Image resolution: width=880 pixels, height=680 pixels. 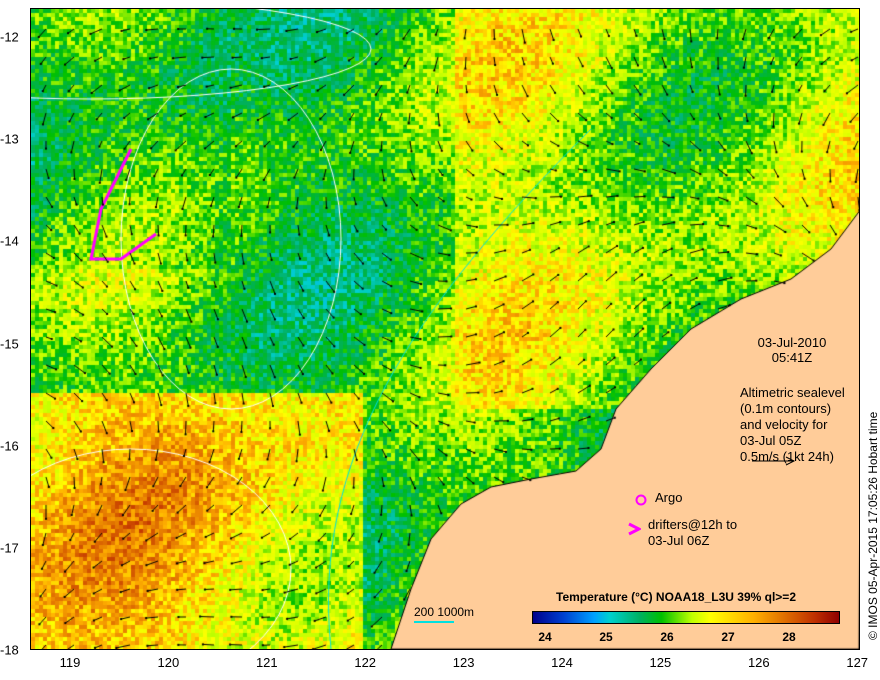 I want to click on x-tick-label: 121, so click(x=266, y=662).